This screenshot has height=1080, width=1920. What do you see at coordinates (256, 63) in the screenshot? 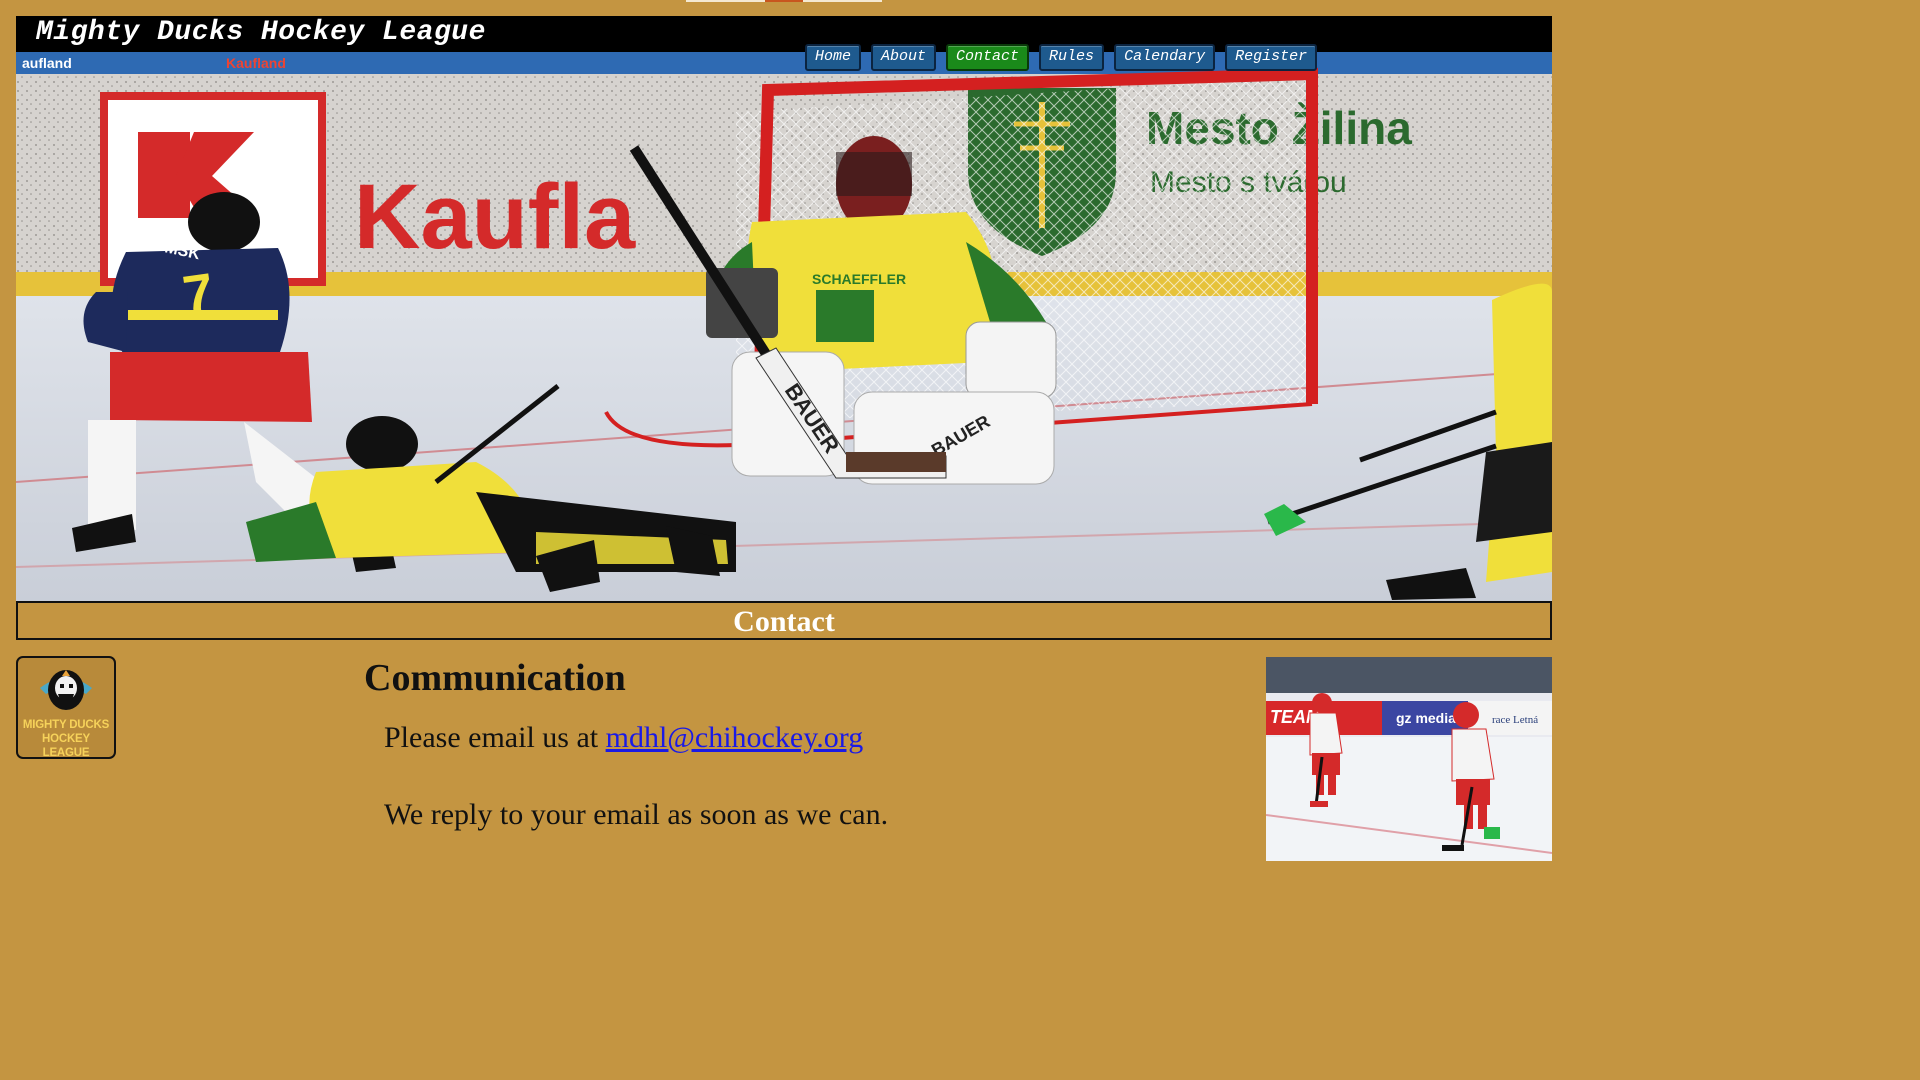
I see `svg-text: Kaufland` at bounding box center [256, 63].